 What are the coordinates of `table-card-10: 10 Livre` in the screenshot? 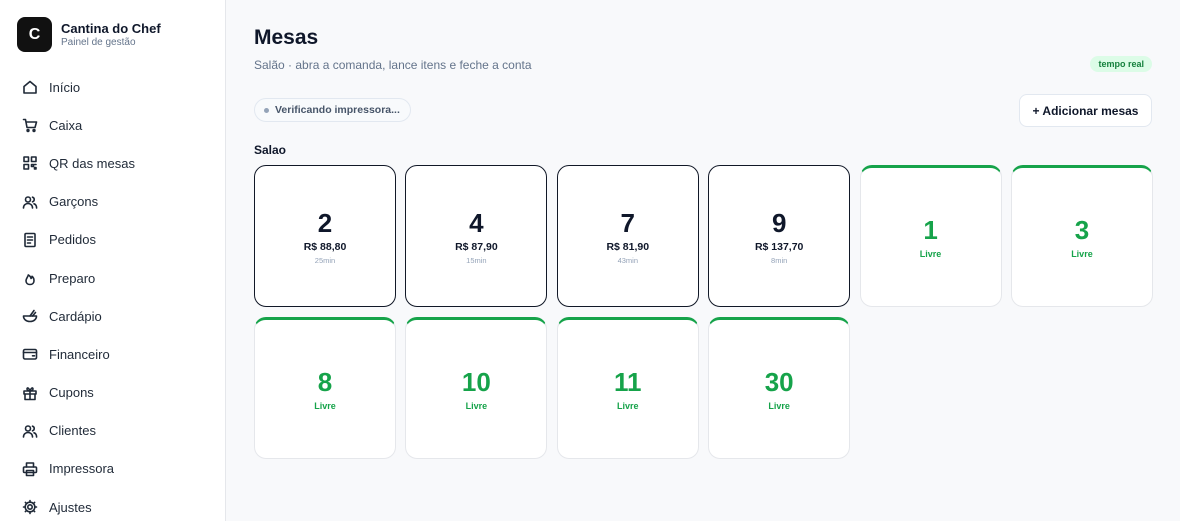 It's located at (476, 387).